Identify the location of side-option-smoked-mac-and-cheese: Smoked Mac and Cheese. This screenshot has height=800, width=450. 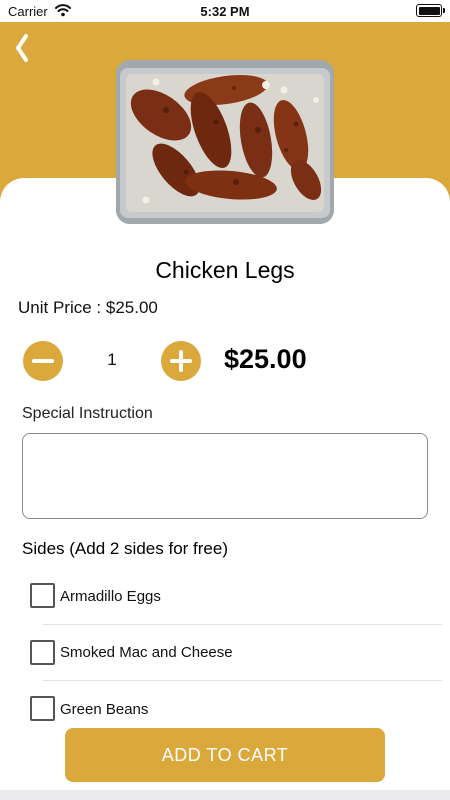
(225, 652).